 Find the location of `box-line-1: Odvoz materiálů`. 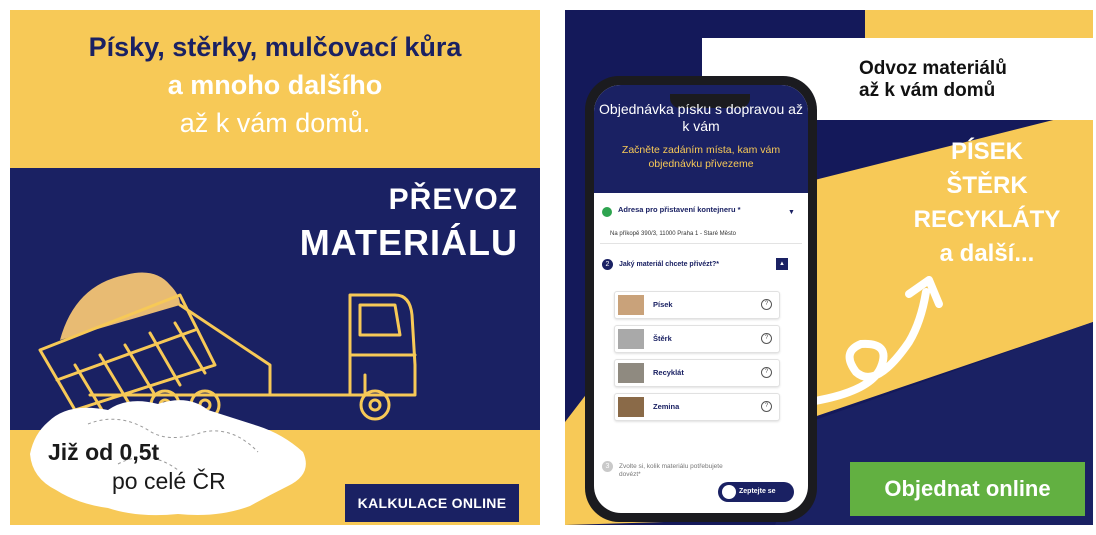

box-line-1: Odvoz materiálů is located at coordinates (933, 68).